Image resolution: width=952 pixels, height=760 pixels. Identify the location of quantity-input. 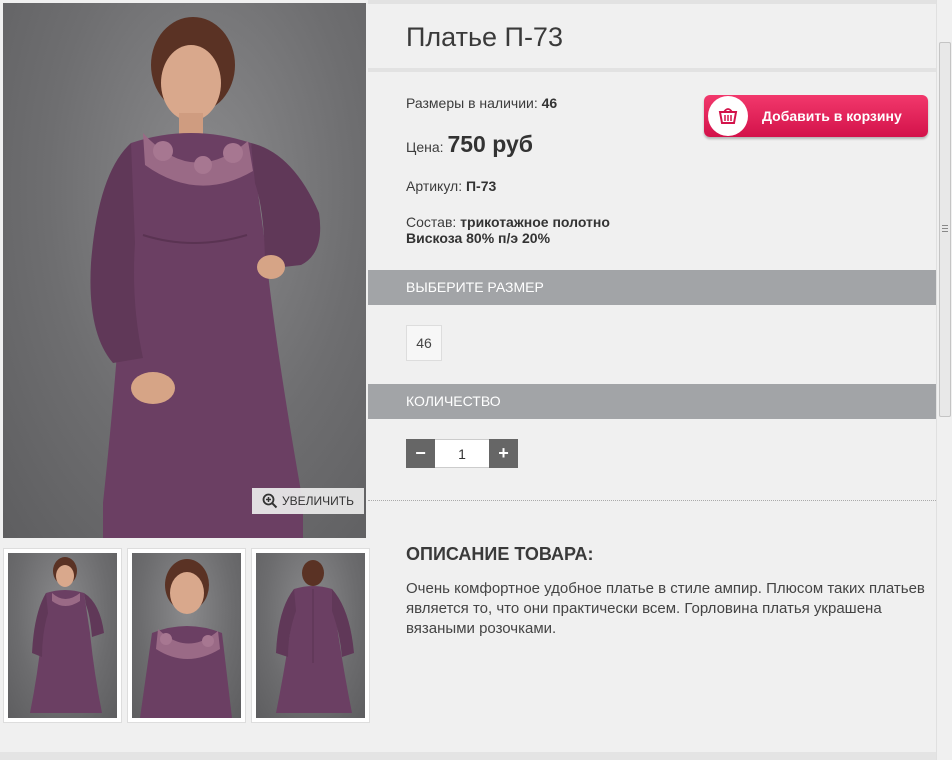
(462, 453).